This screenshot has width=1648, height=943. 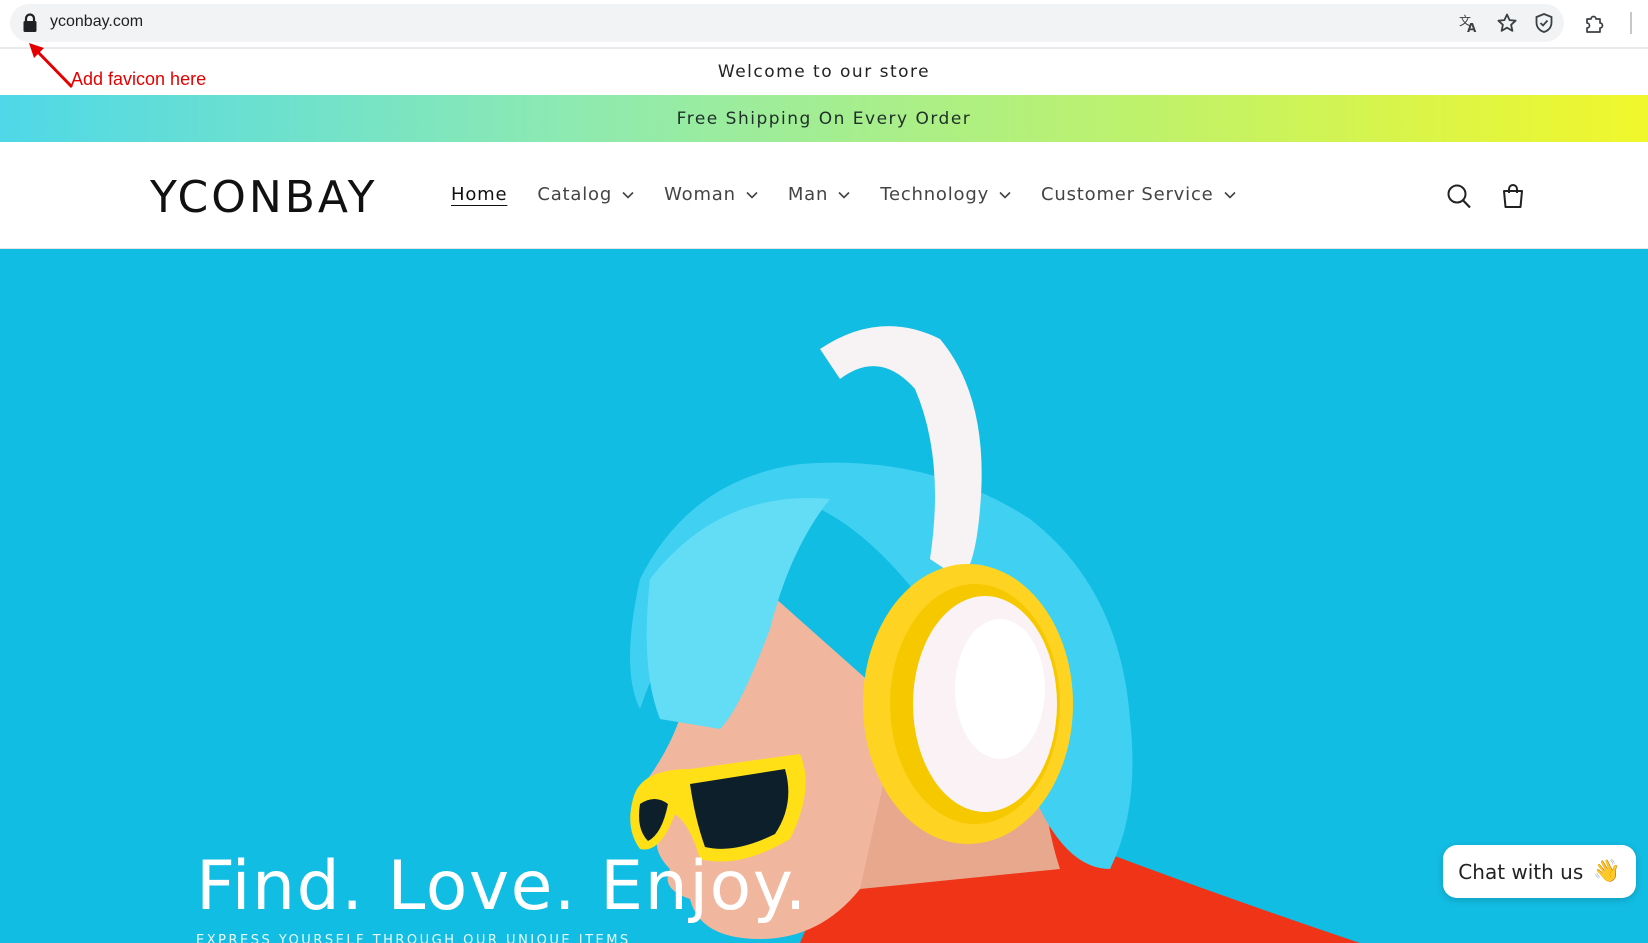 I want to click on chat-button: Chat with us 👋, so click(x=1539, y=871).